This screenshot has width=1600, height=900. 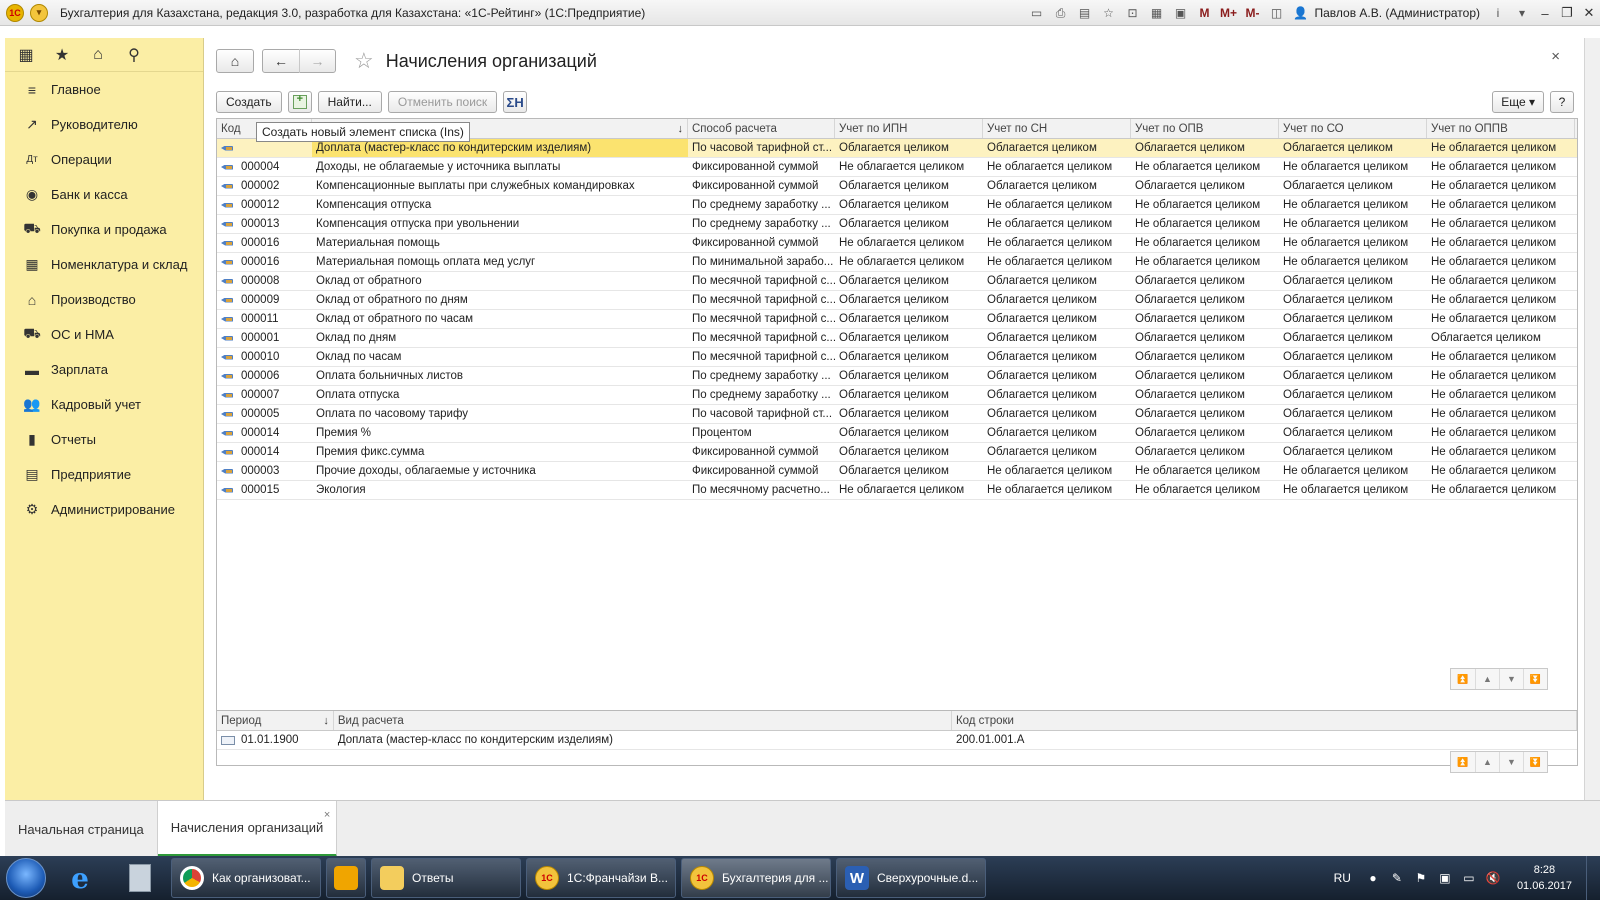 What do you see at coordinates (235, 61) in the screenshot?
I see `home-button: ⌂` at bounding box center [235, 61].